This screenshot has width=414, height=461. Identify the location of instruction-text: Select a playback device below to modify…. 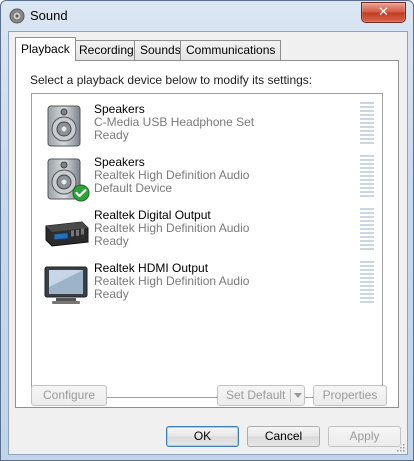
(171, 80).